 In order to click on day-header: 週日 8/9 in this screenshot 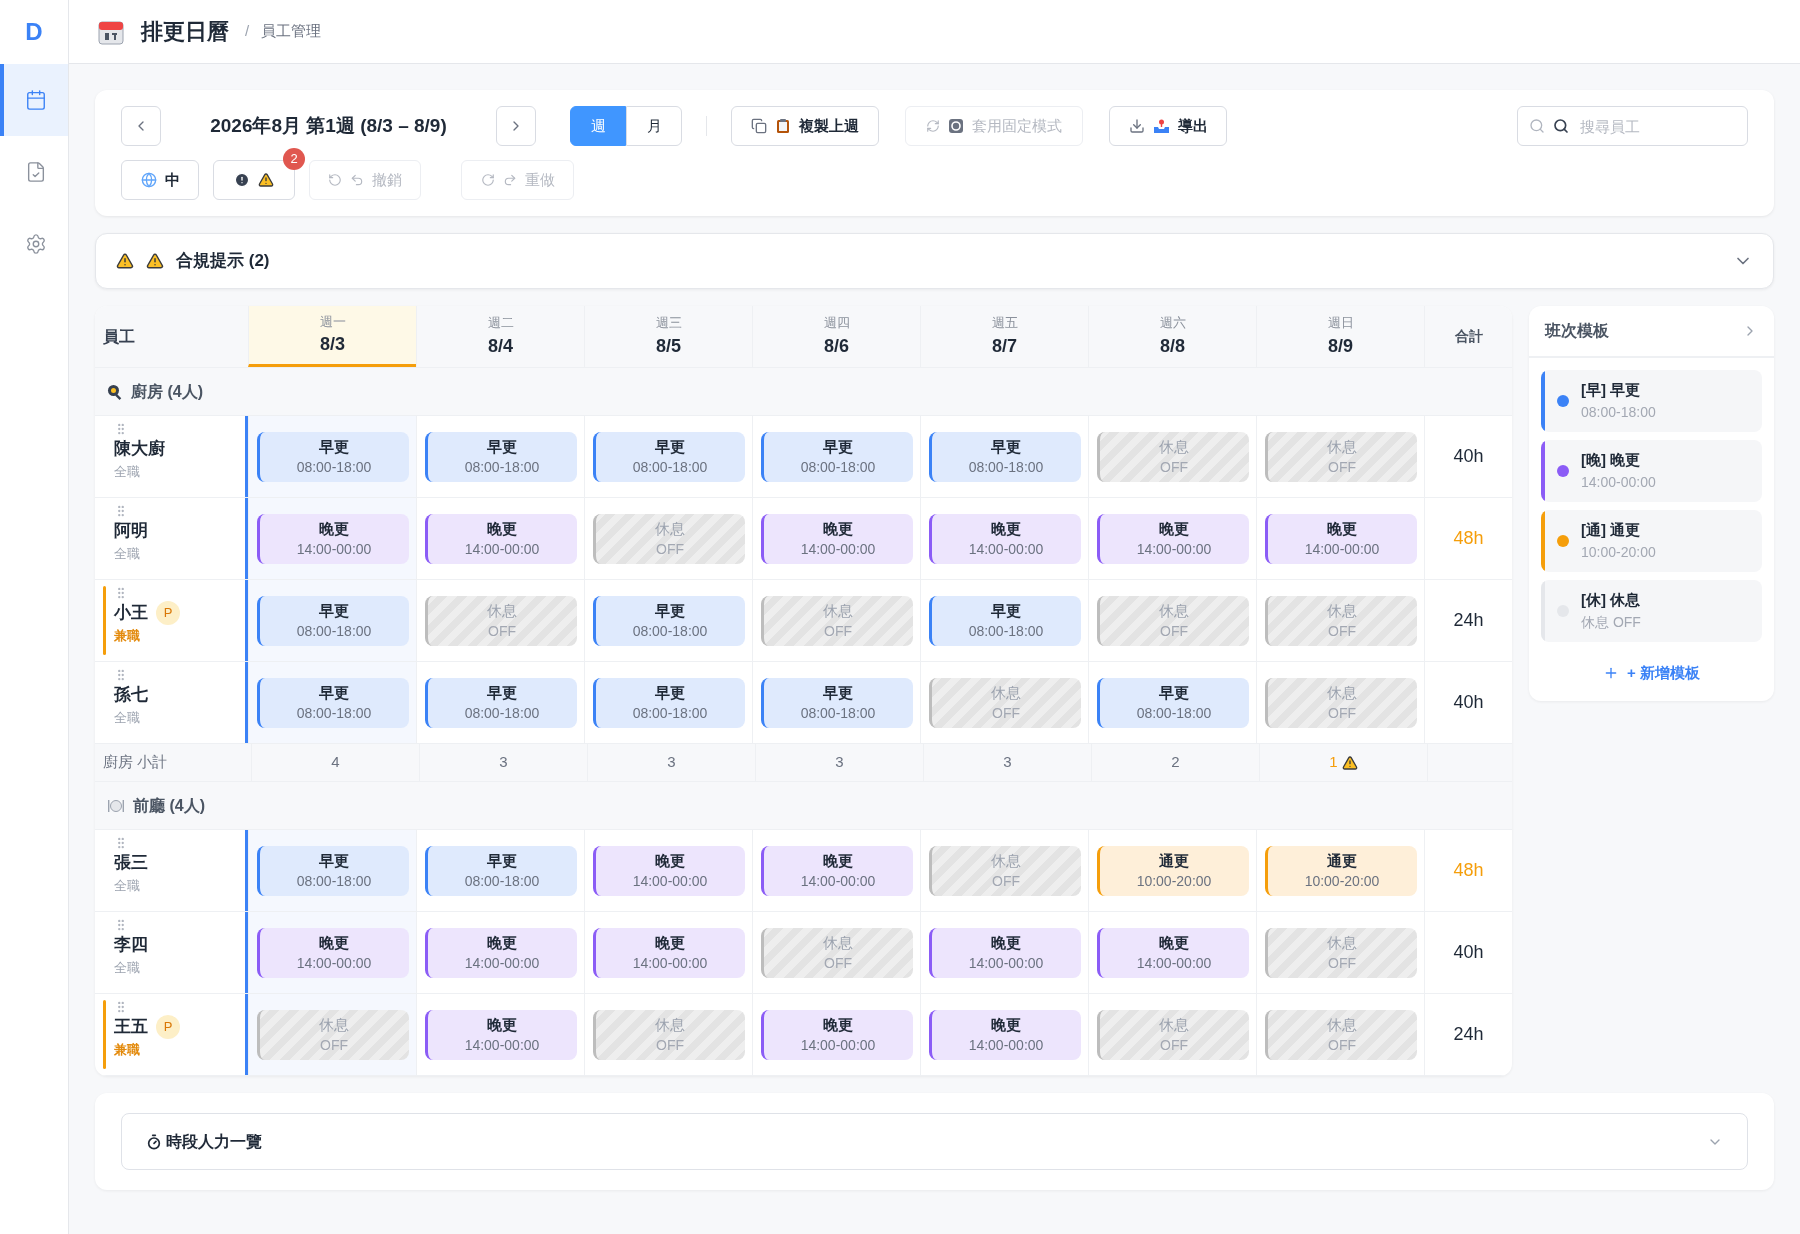, I will do `click(1340, 336)`.